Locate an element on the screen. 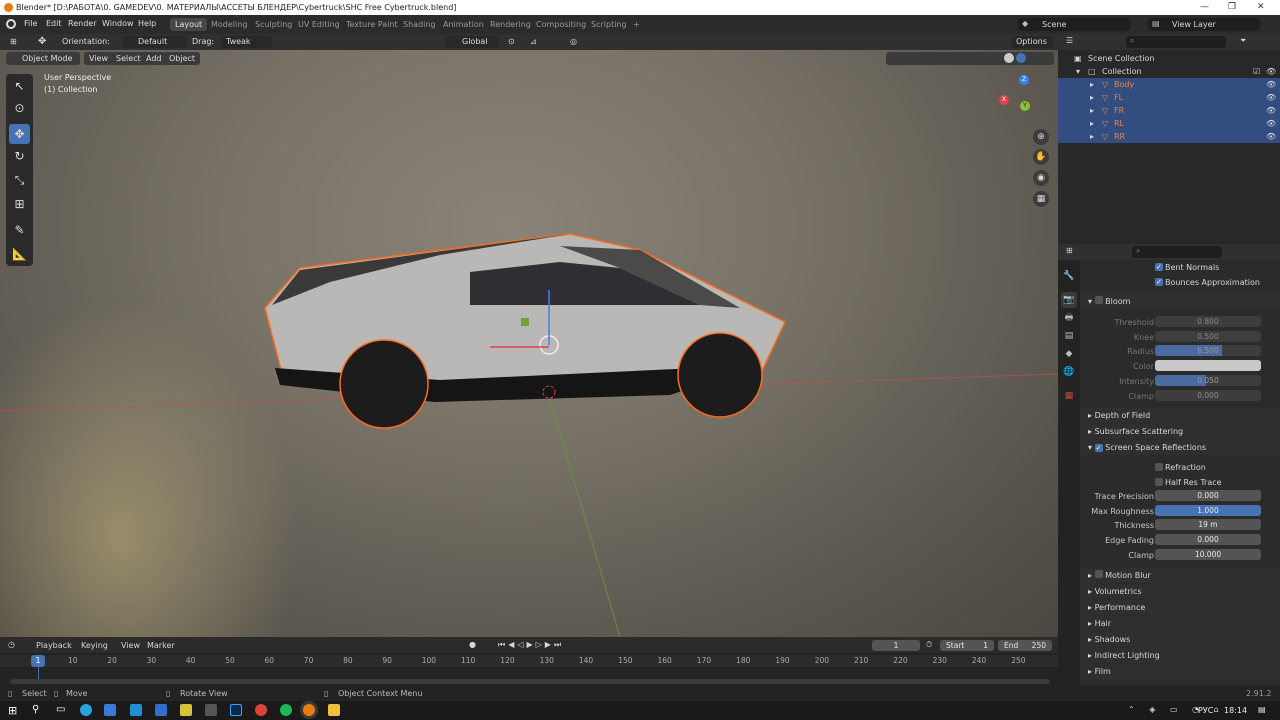 The height and width of the screenshot is (720, 1280). menu-file: File is located at coordinates (30, 23).